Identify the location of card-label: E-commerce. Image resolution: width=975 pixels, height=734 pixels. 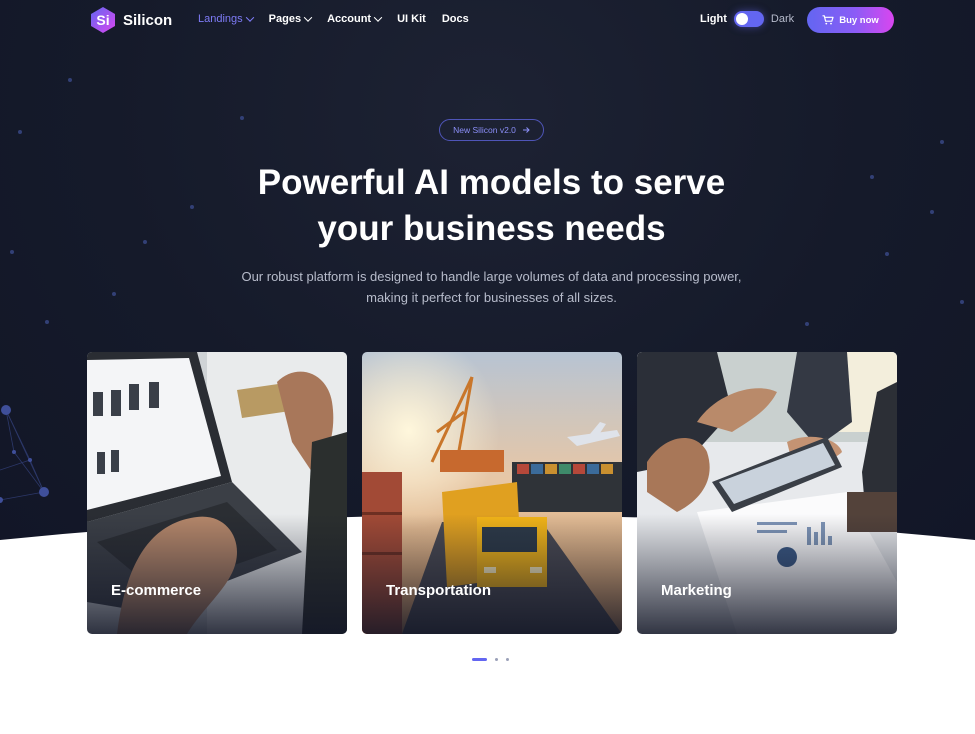
(156, 590).